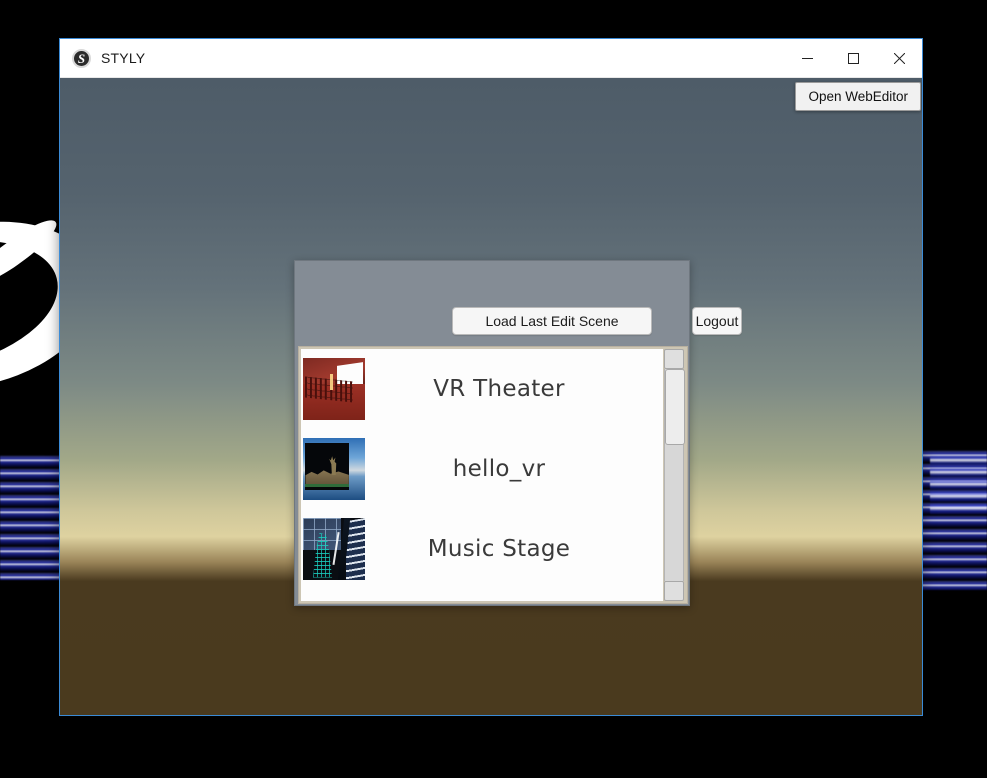 The image size is (987, 778). What do you see at coordinates (334, 549) in the screenshot?
I see `thumbnail-music-stage` at bounding box center [334, 549].